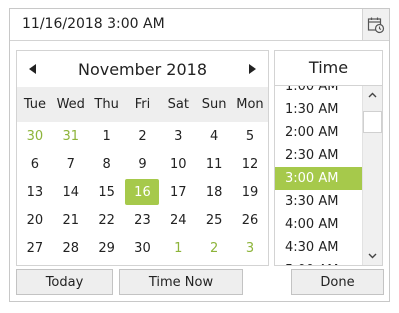 The image size is (399, 313). I want to click on calendar-day: 30, so click(143, 248).